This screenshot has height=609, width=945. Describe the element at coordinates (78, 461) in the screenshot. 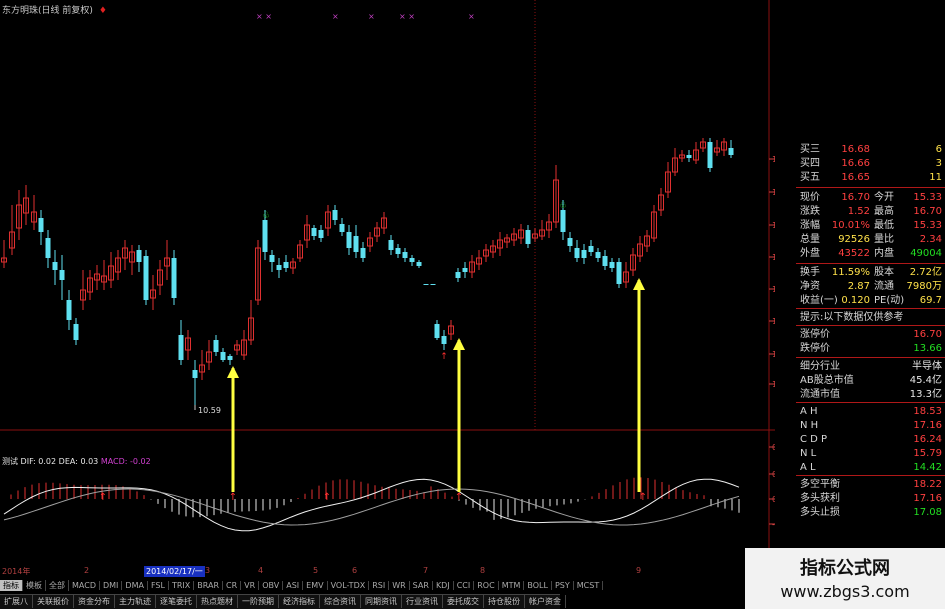

I see `macd-dea: DEA: 0.03` at that location.